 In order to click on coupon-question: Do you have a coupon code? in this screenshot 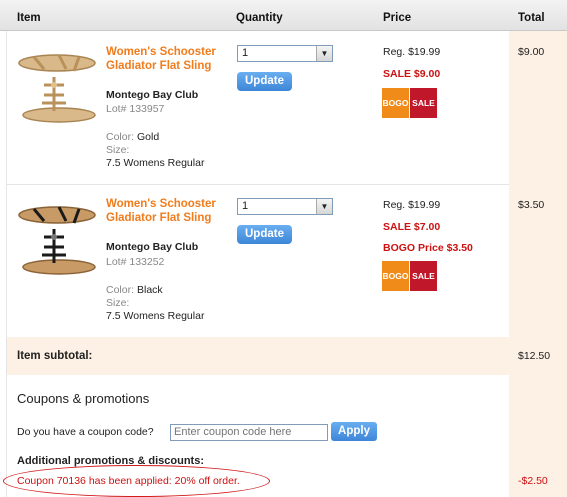, I will do `click(85, 432)`.